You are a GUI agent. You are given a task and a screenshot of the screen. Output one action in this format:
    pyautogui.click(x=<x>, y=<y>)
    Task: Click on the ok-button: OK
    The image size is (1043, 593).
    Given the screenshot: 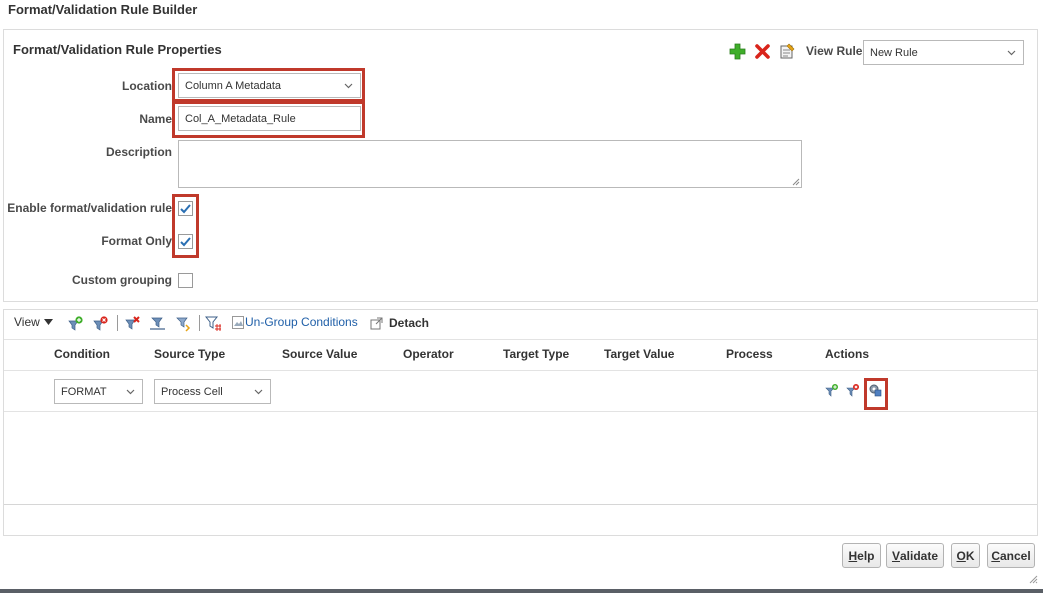 What is the action you would take?
    pyautogui.click(x=965, y=555)
    